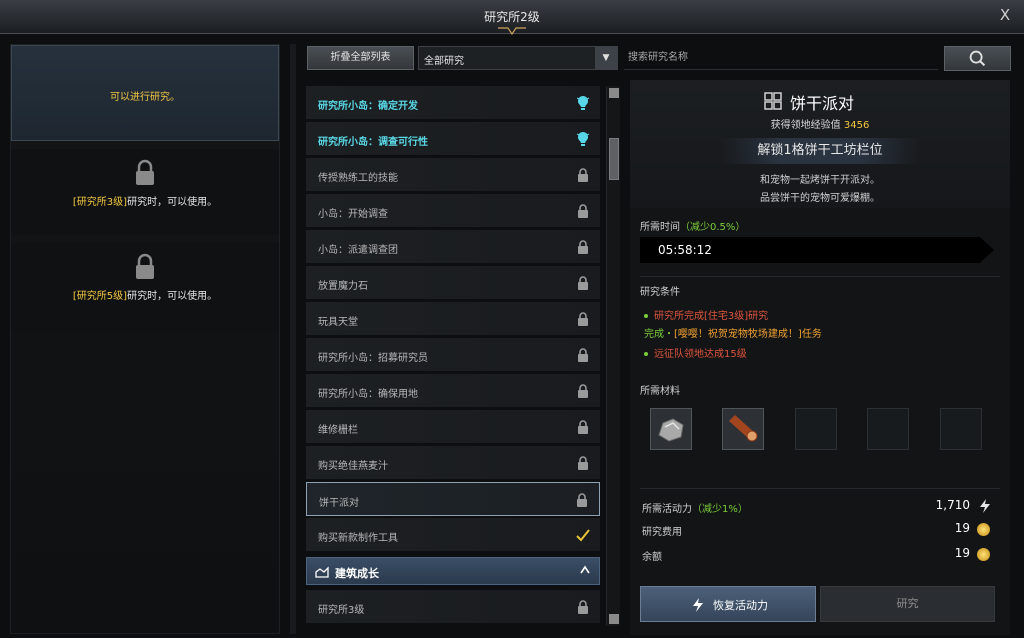  I want to click on energy-label: 所需活动力（减少1%）, so click(695, 509).